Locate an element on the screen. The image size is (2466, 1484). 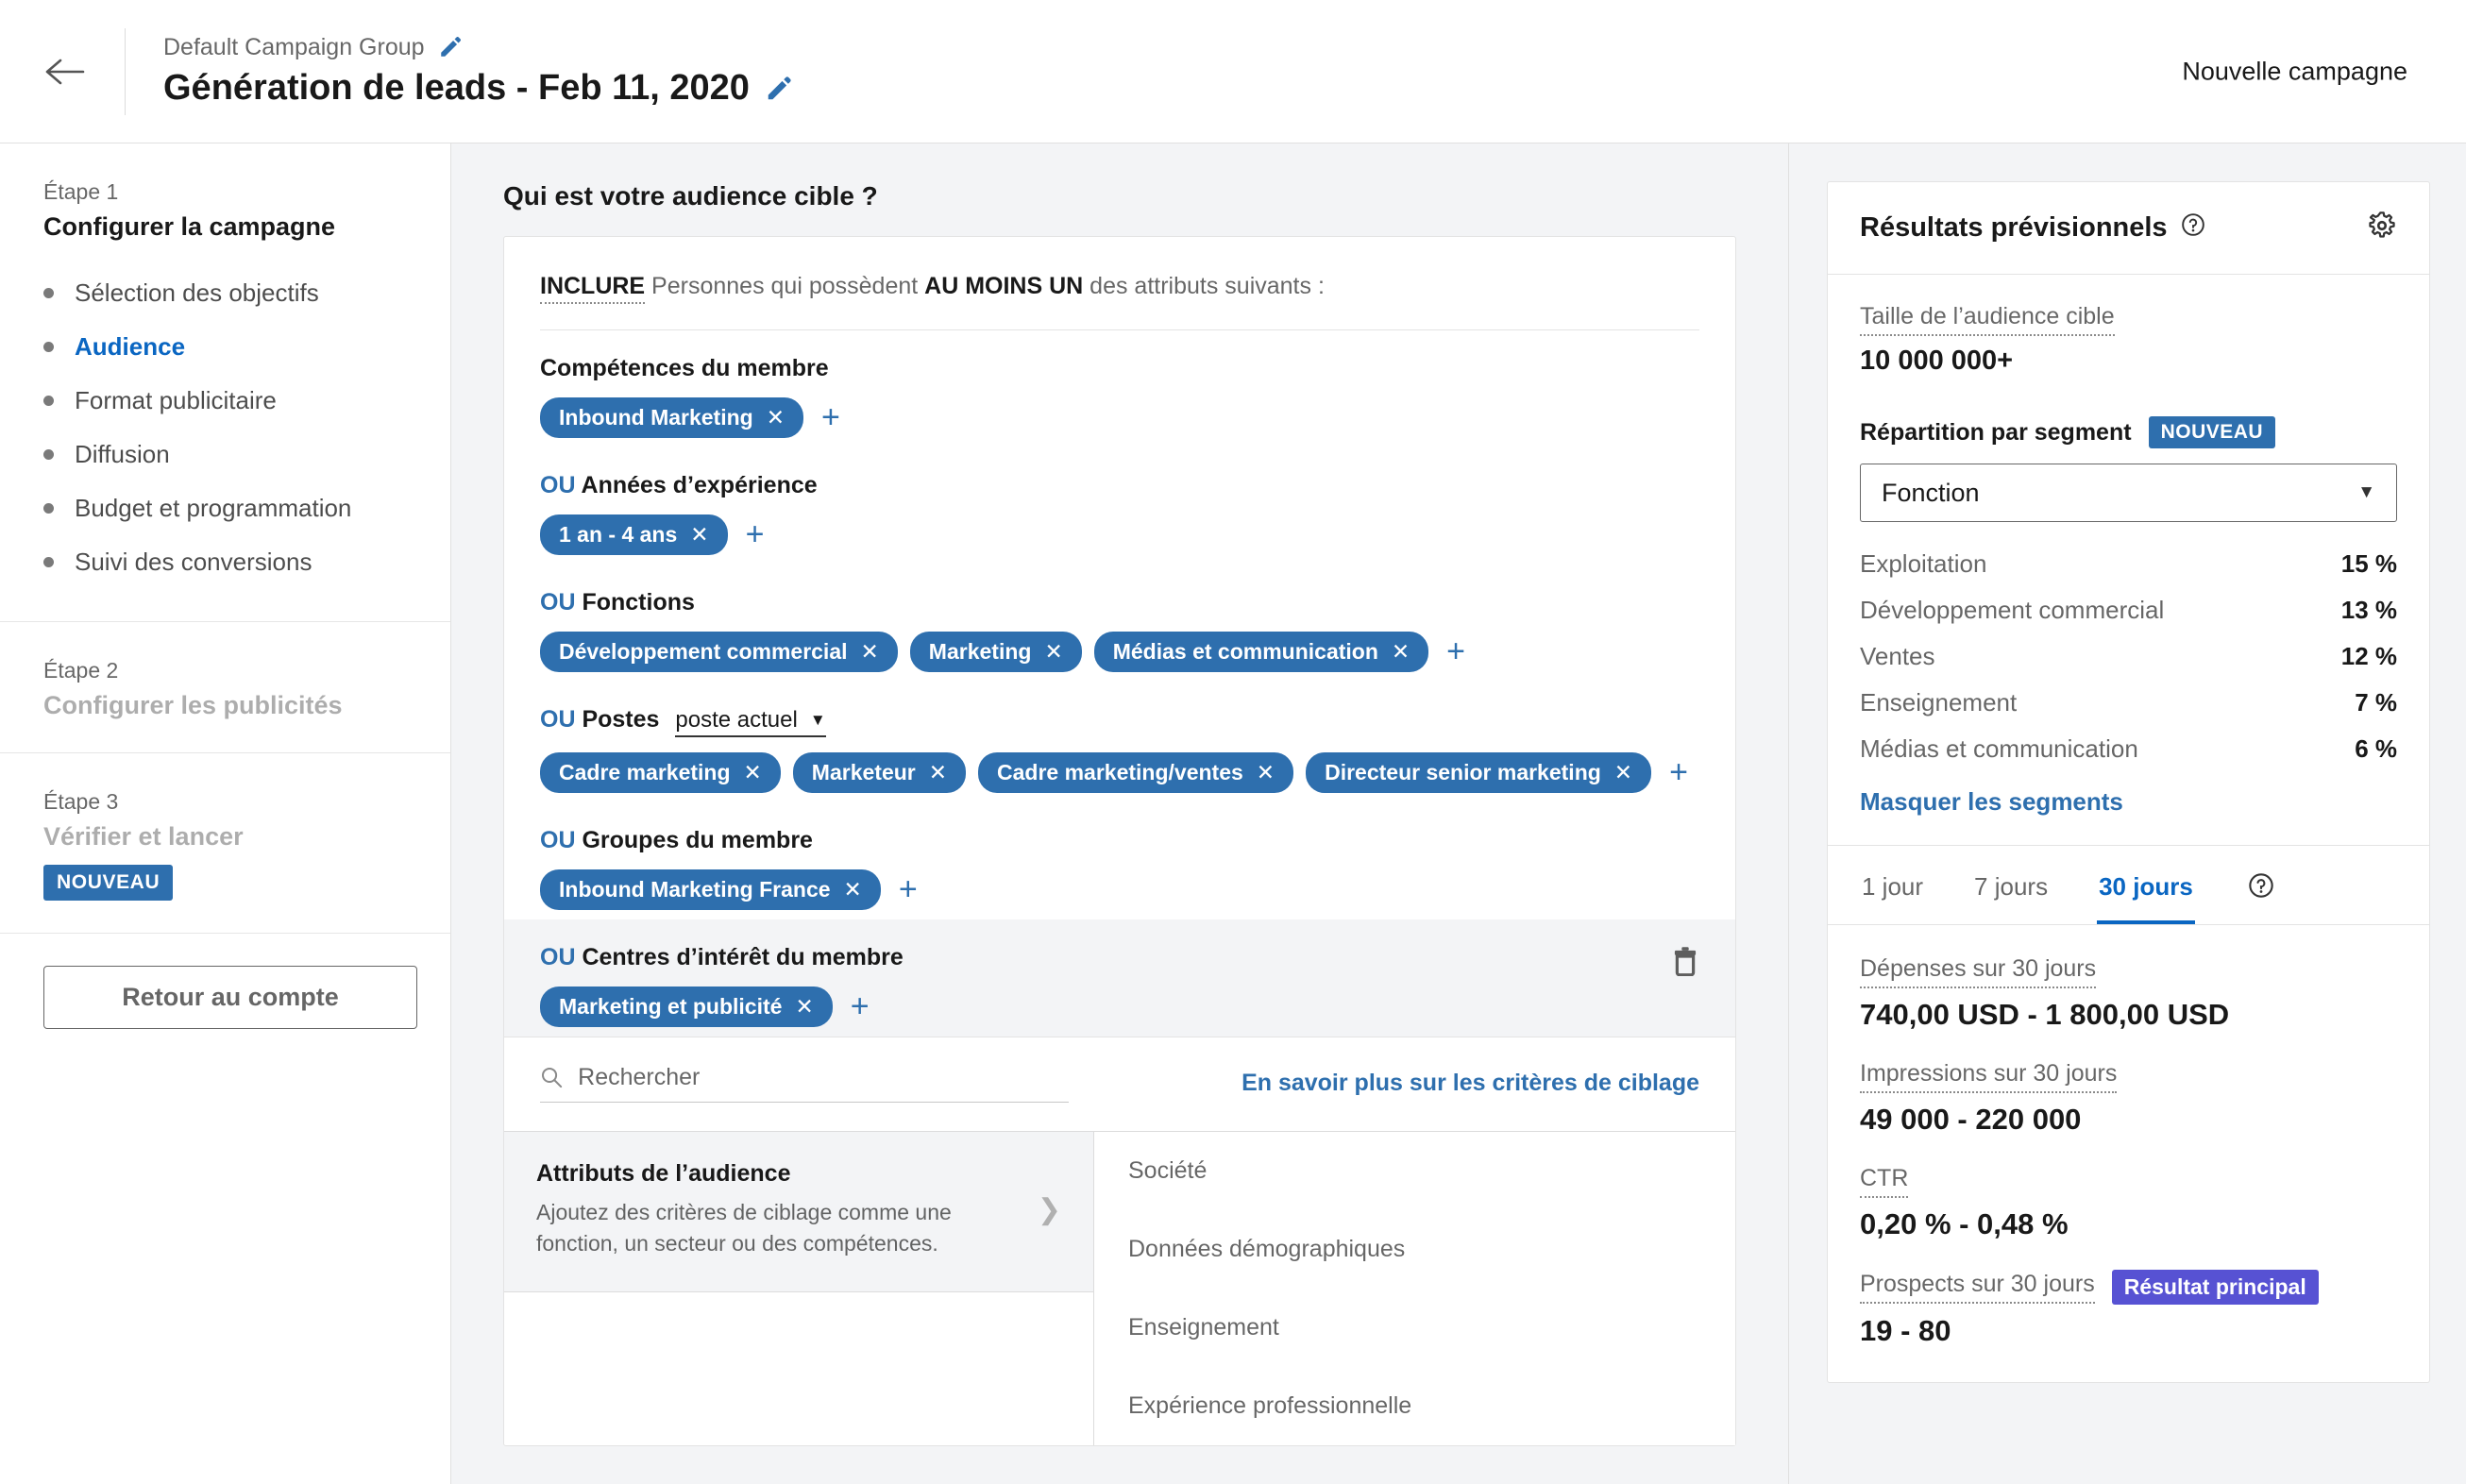
step-2-label: Étape 2 is located at coordinates (81, 670).